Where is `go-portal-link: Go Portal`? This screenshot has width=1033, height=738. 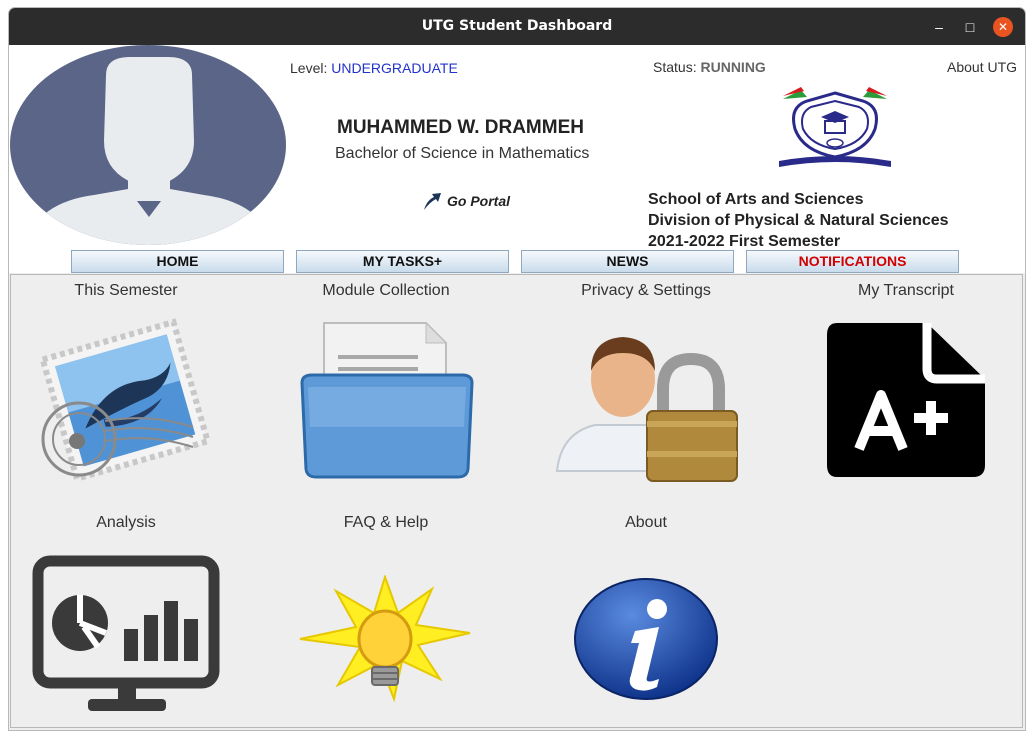
go-portal-link: Go Portal is located at coordinates (465, 201).